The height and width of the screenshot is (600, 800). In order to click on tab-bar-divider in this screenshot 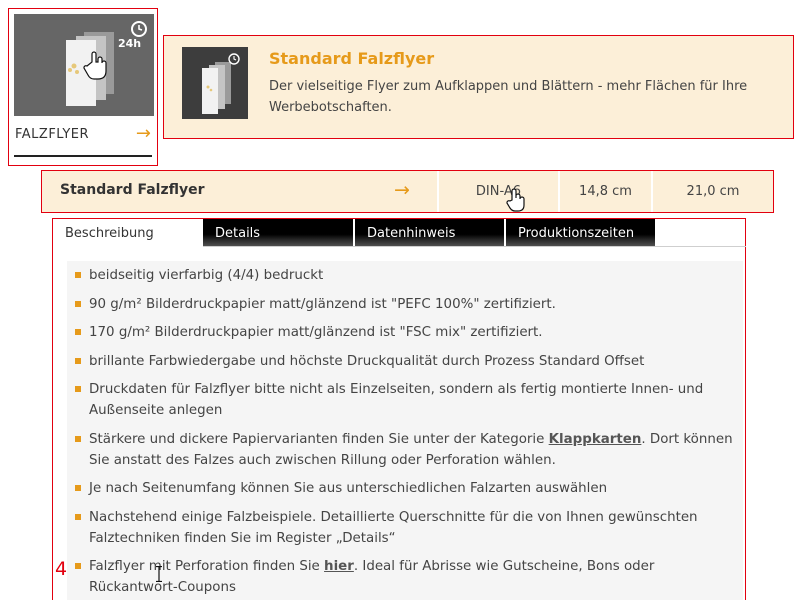, I will do `click(474, 246)`.